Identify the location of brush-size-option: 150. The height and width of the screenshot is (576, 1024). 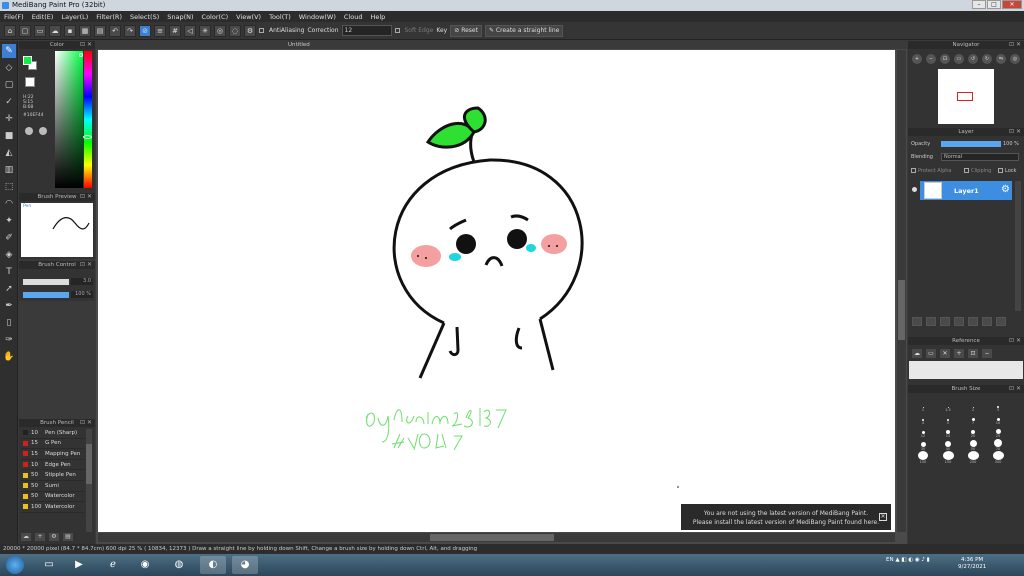
(948, 457).